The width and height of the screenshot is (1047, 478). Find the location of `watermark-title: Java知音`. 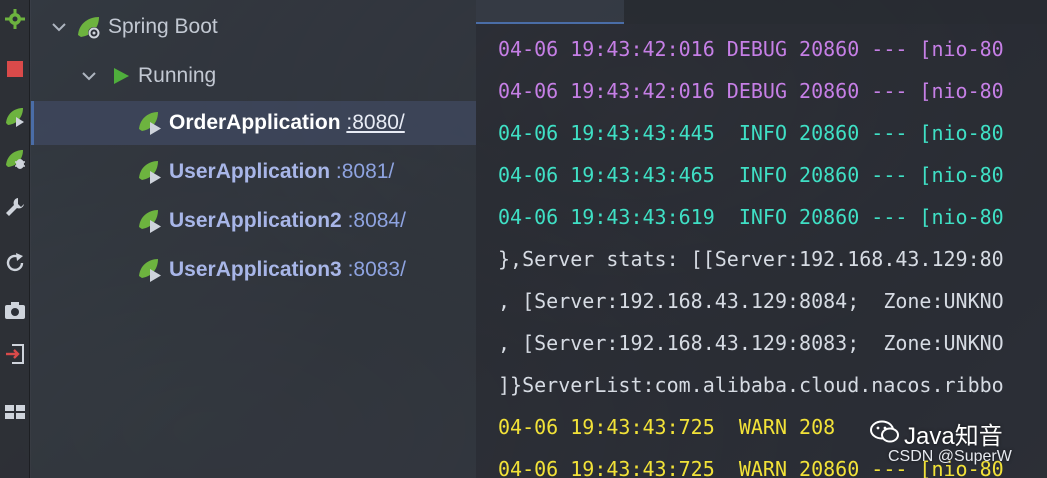

watermark-title: Java知音 is located at coordinates (953, 436).